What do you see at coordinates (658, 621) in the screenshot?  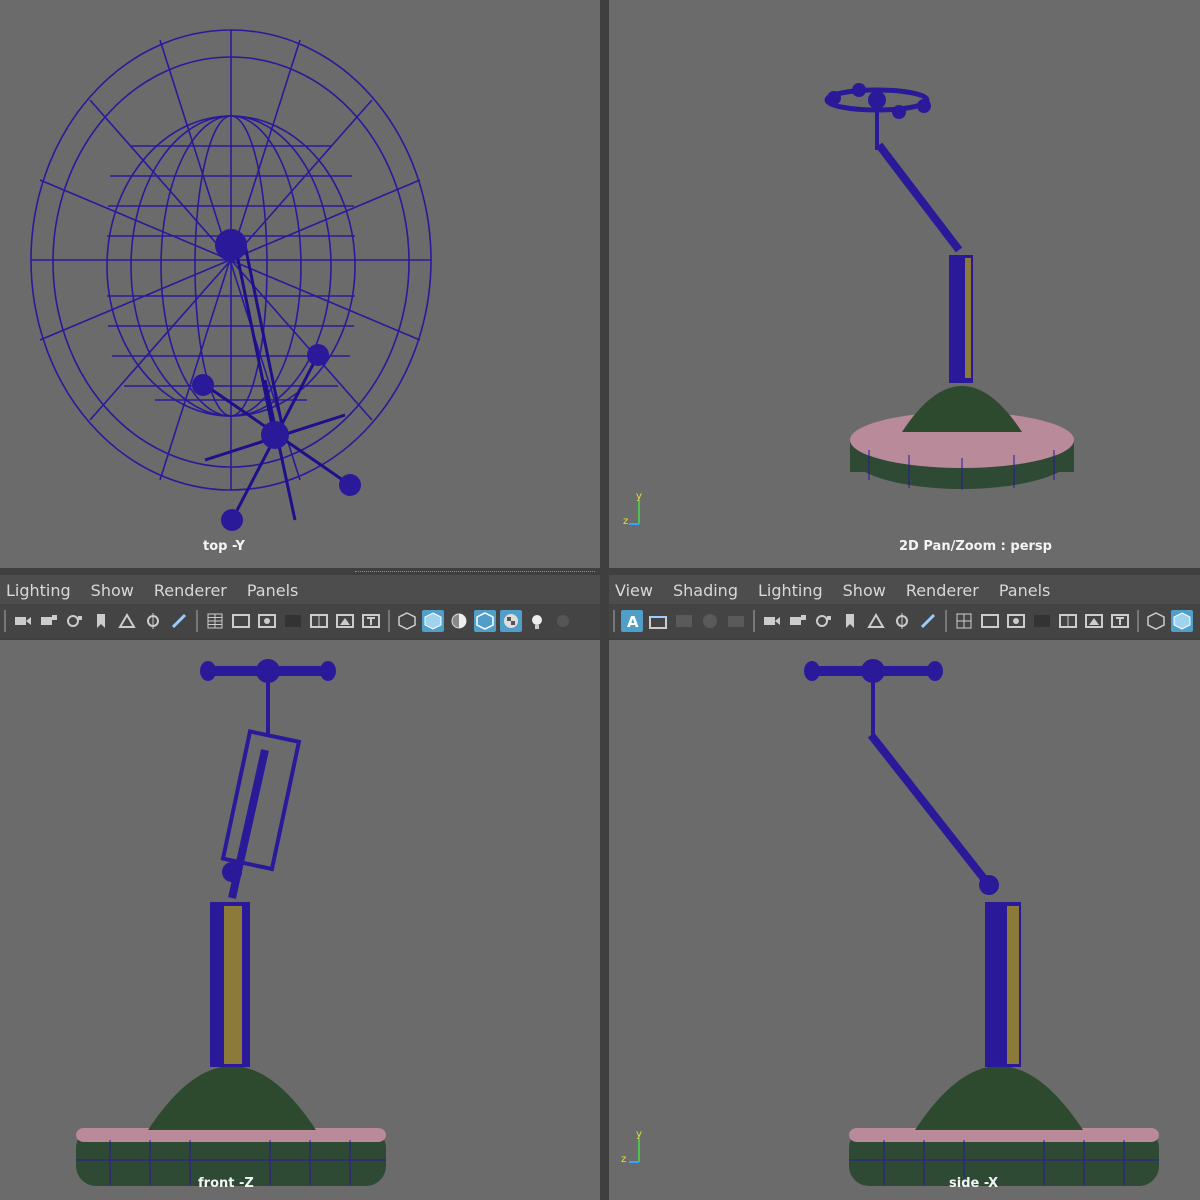 I see `camera-view-icon` at bounding box center [658, 621].